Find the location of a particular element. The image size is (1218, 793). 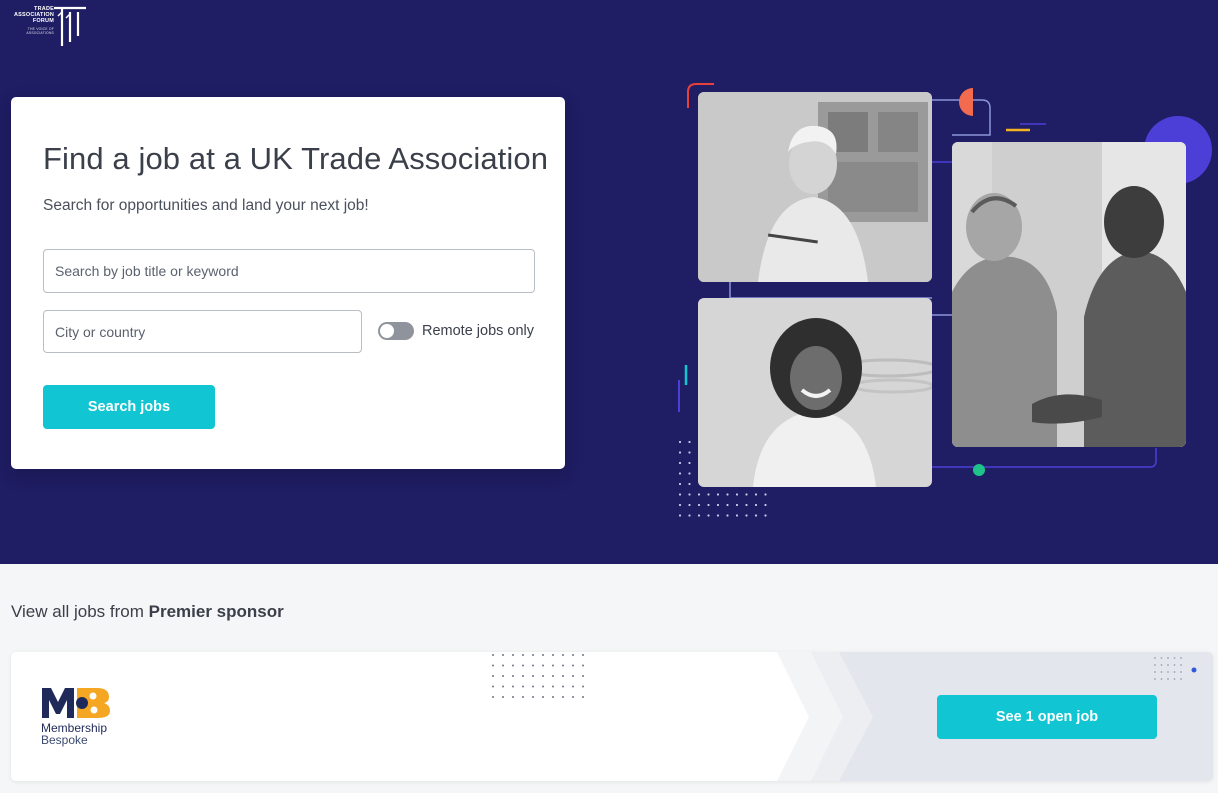

sponsor-heading: View all jobs from Premier sponsor is located at coordinates (147, 612).